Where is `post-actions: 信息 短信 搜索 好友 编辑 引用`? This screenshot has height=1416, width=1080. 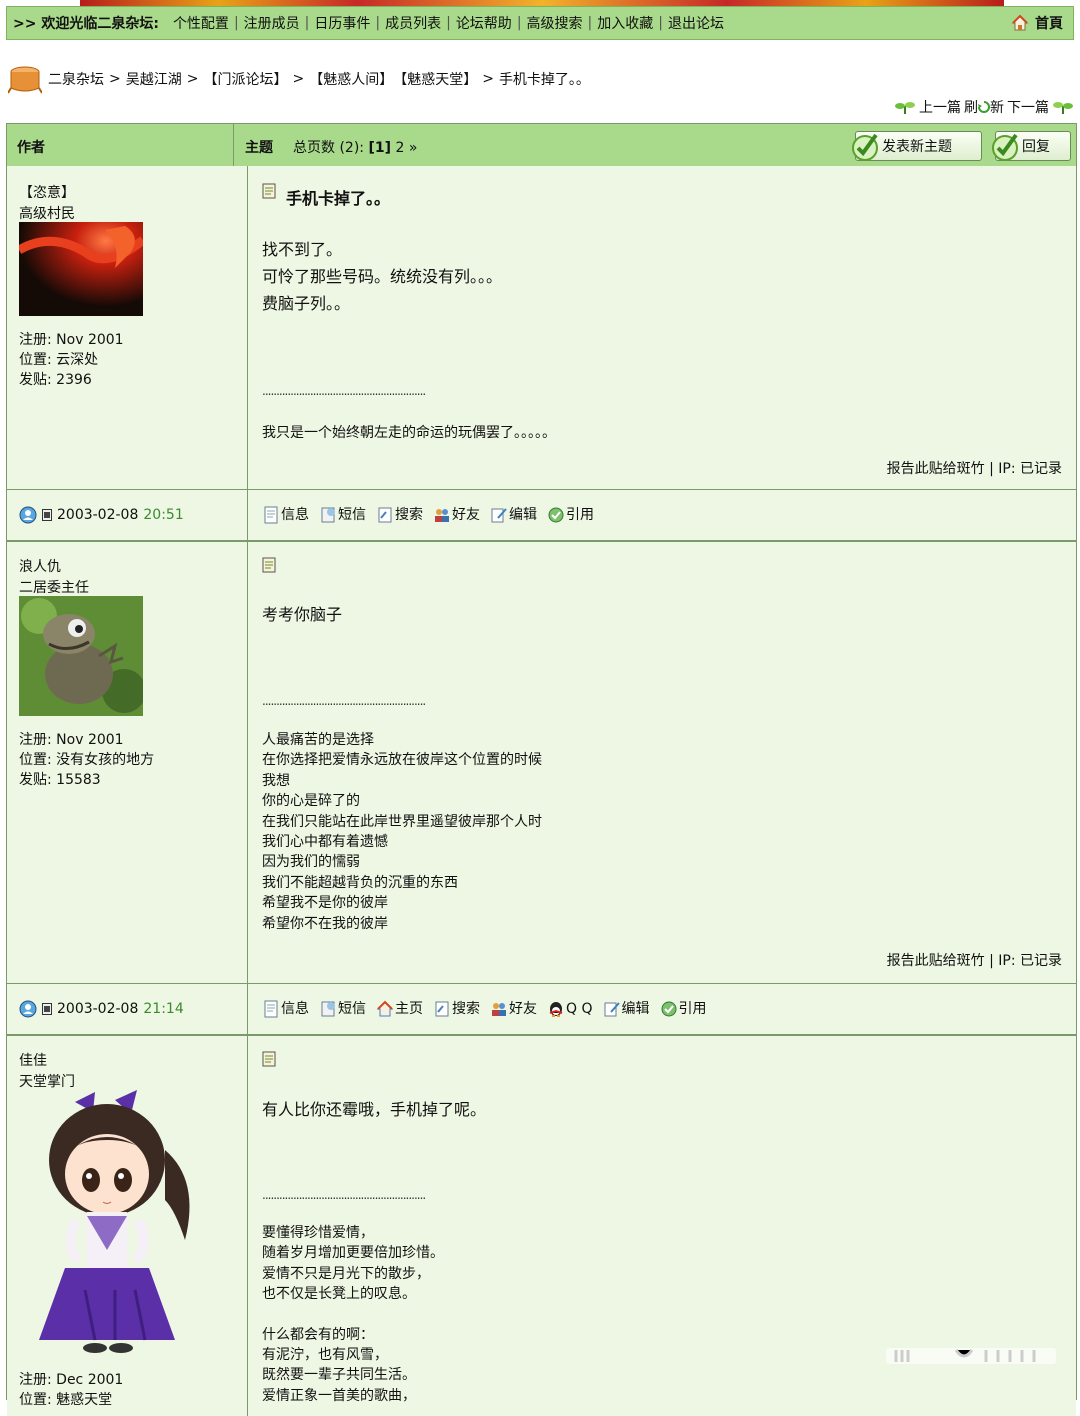 post-actions: 信息 短信 搜索 好友 编辑 引用 is located at coordinates (428, 514).